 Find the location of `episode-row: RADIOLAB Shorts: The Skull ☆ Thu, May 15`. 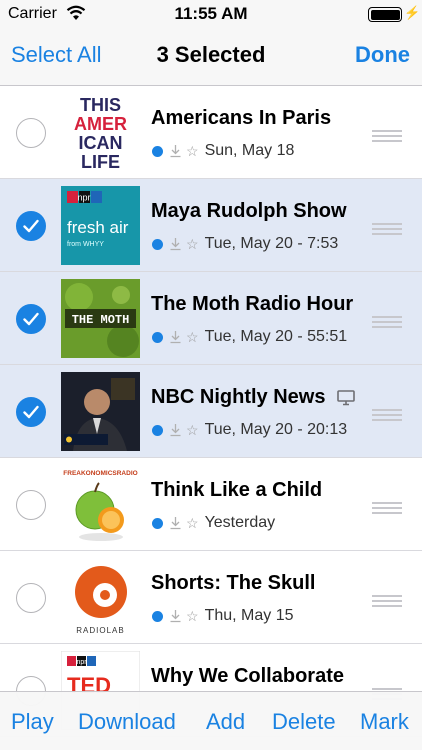

episode-row: RADIOLAB Shorts: The Skull ☆ Thu, May 15 is located at coordinates (211, 597).